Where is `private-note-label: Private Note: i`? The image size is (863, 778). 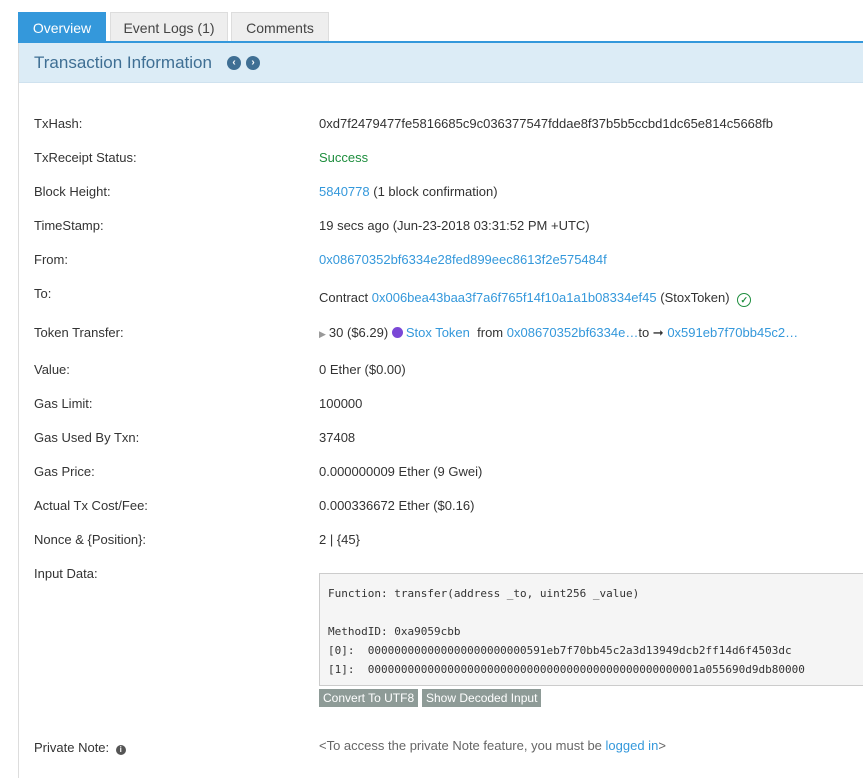 private-note-label: Private Note: i is located at coordinates (80, 747).